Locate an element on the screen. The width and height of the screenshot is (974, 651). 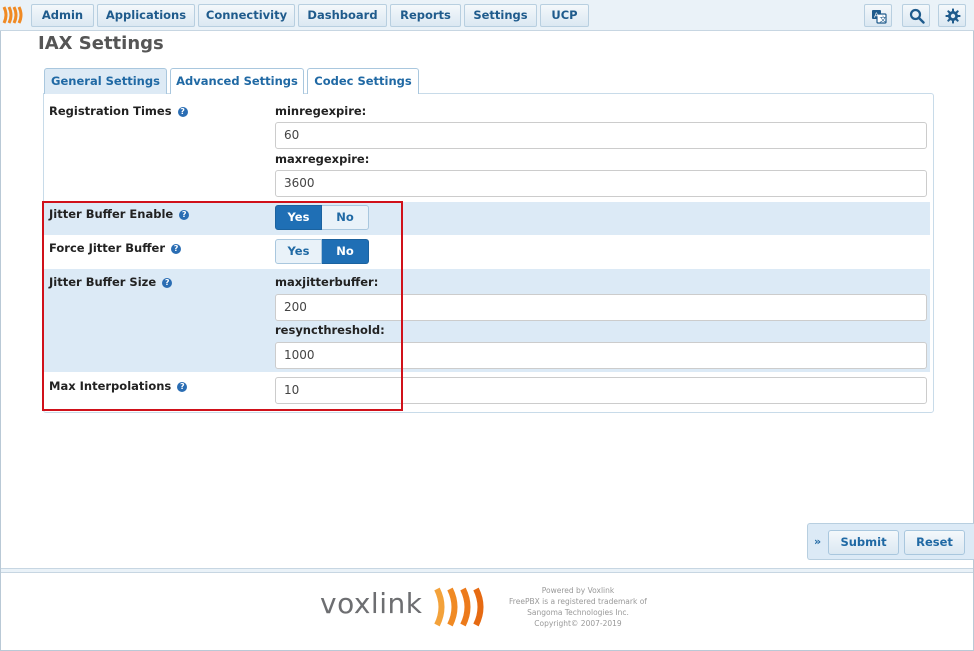
minregexpire-label: minregexpire: is located at coordinates (321, 111).